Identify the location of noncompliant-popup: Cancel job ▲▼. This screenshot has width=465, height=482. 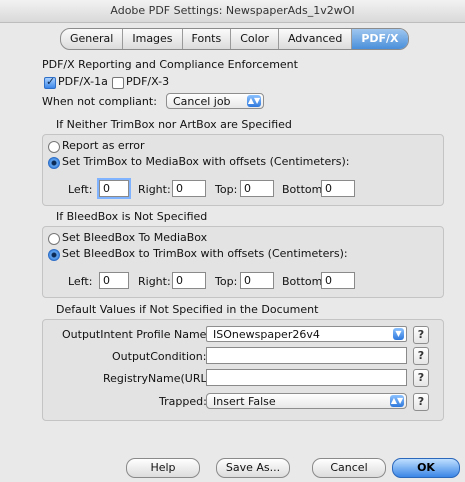
(215, 101).